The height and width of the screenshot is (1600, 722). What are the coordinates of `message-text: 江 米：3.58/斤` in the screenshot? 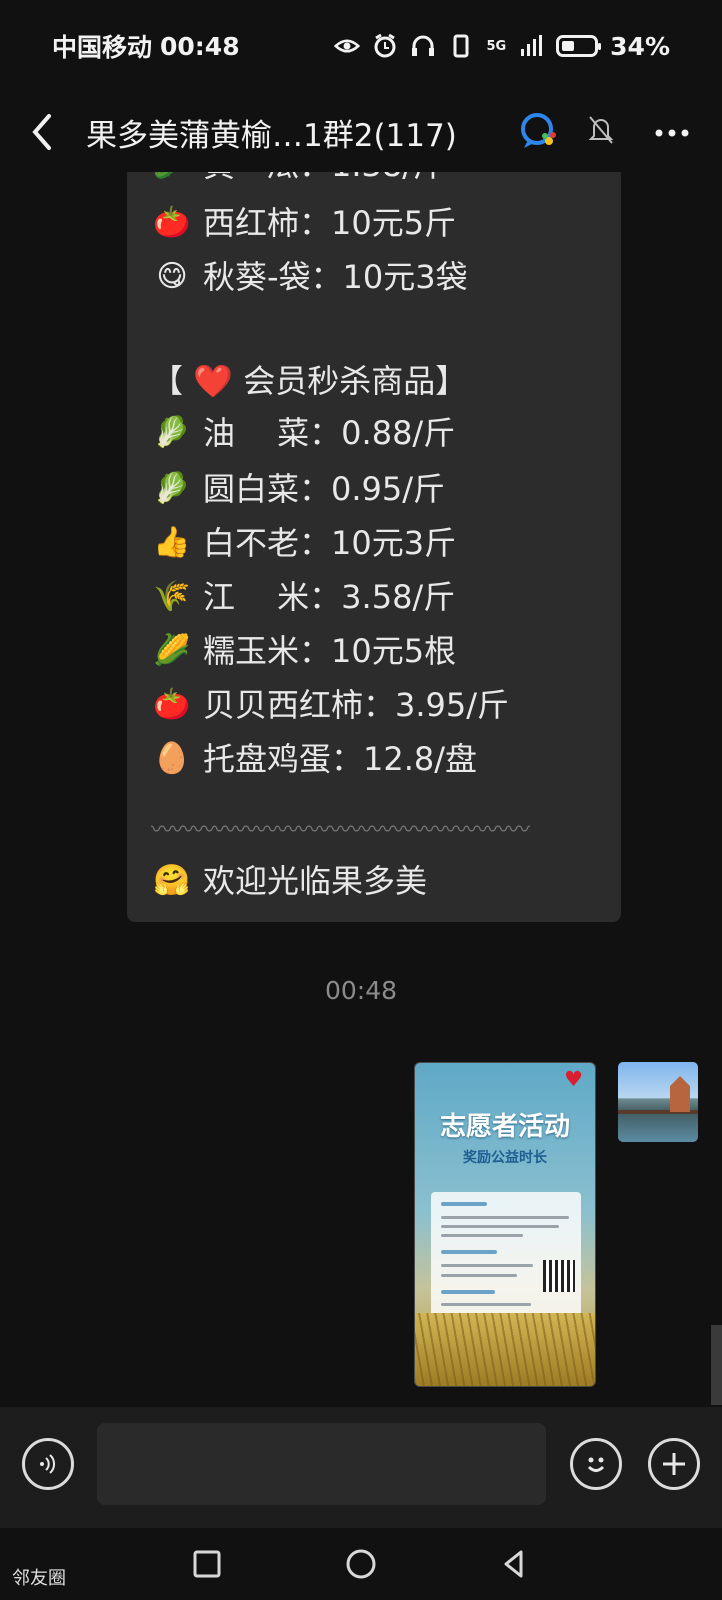 It's located at (329, 597).